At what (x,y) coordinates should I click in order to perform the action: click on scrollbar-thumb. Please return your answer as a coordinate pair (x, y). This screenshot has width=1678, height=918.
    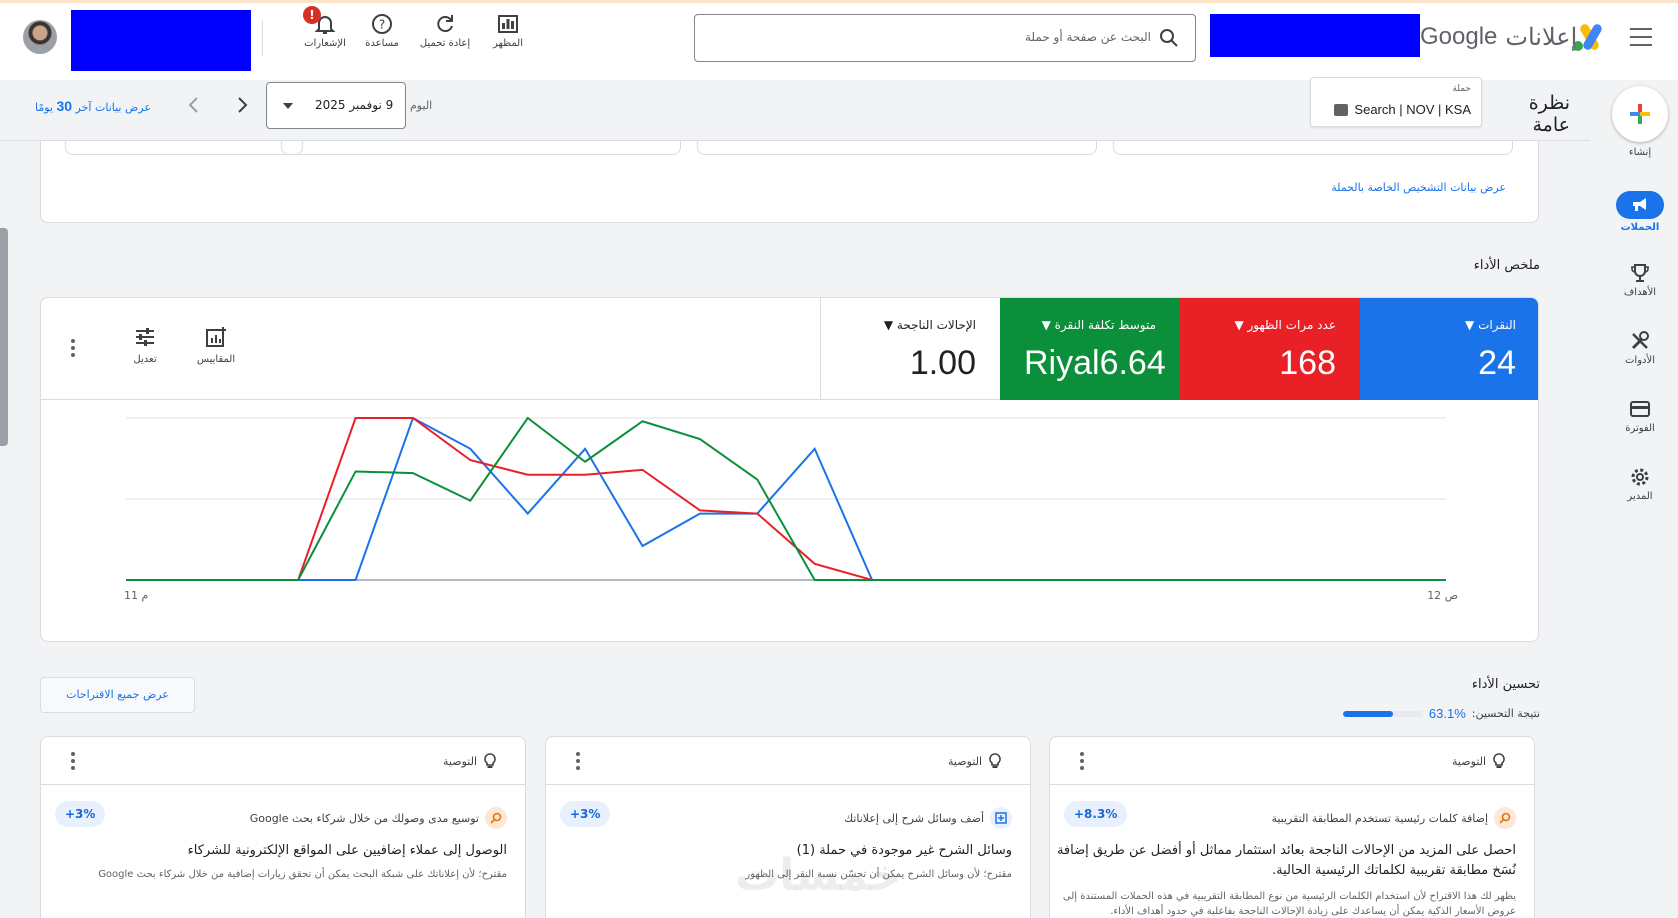
    Looking at the image, I should click on (4, 337).